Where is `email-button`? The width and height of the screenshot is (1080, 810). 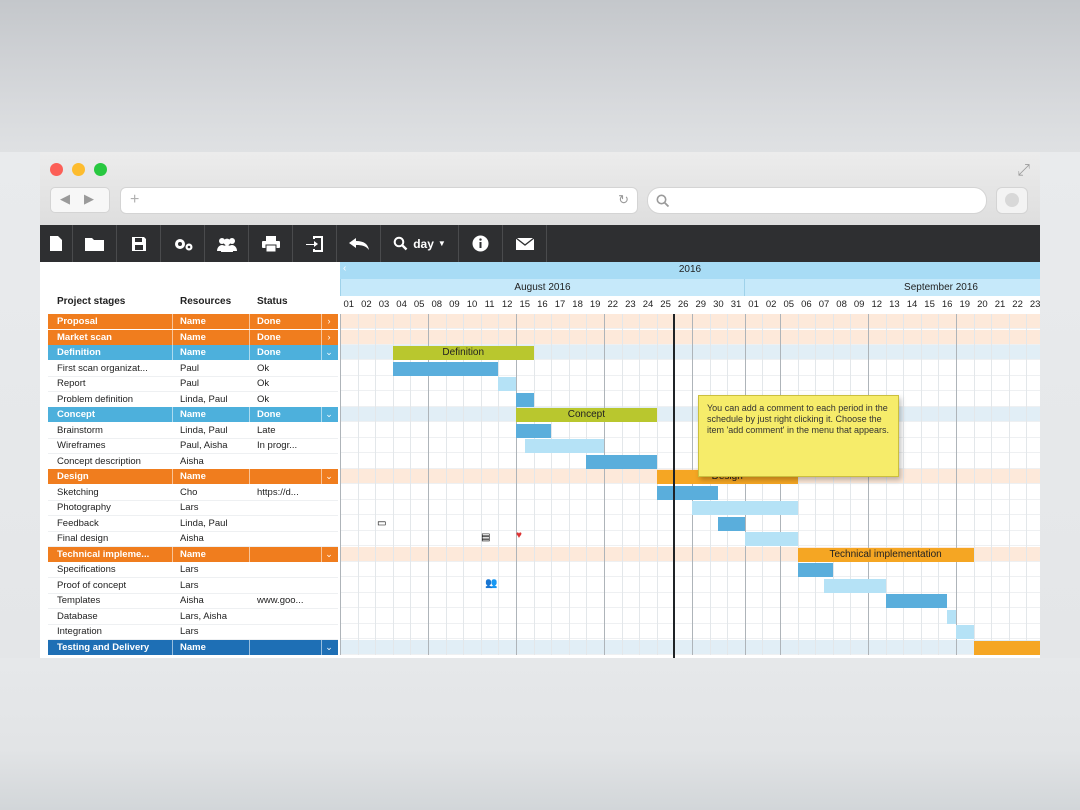
email-button is located at coordinates (525, 243).